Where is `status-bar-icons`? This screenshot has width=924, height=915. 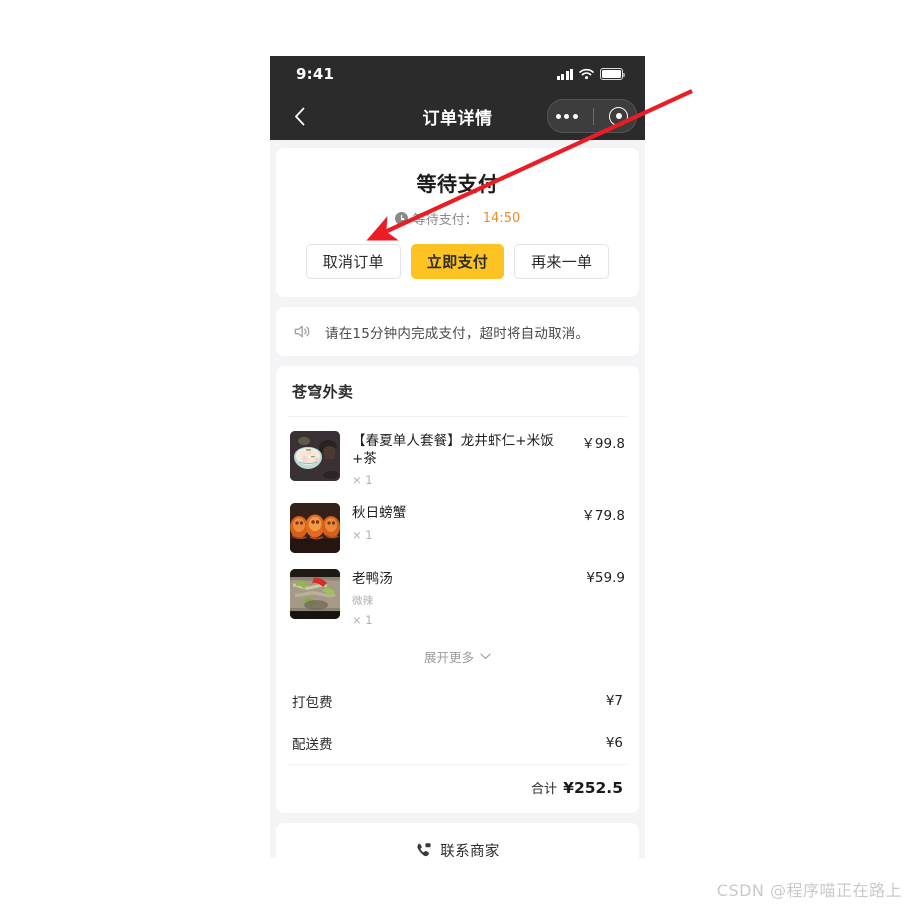
status-bar-icons is located at coordinates (591, 74).